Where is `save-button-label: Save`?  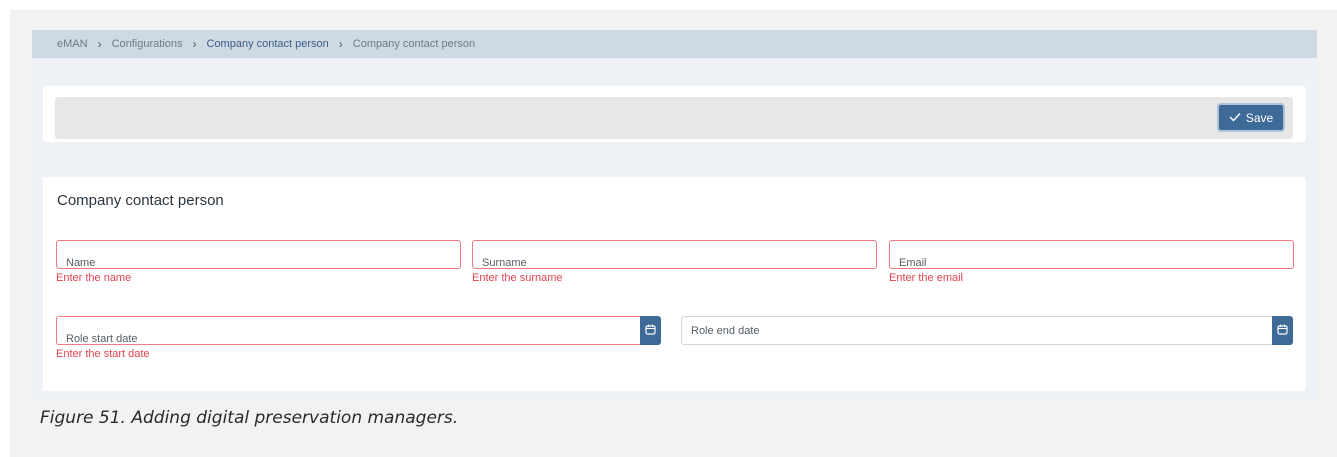 save-button-label: Save is located at coordinates (1259, 117).